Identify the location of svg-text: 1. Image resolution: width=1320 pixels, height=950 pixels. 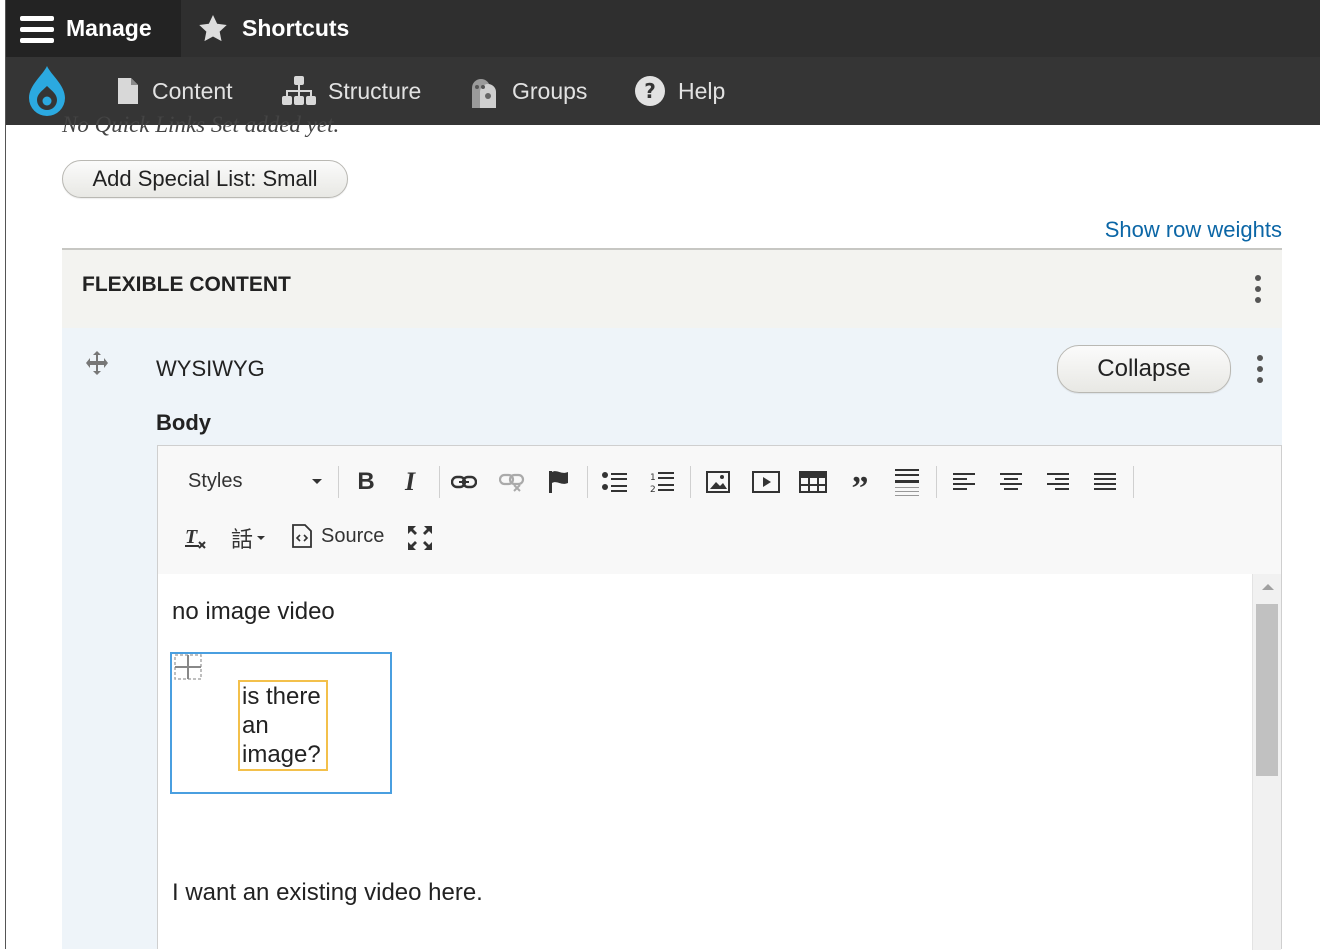
(653, 478).